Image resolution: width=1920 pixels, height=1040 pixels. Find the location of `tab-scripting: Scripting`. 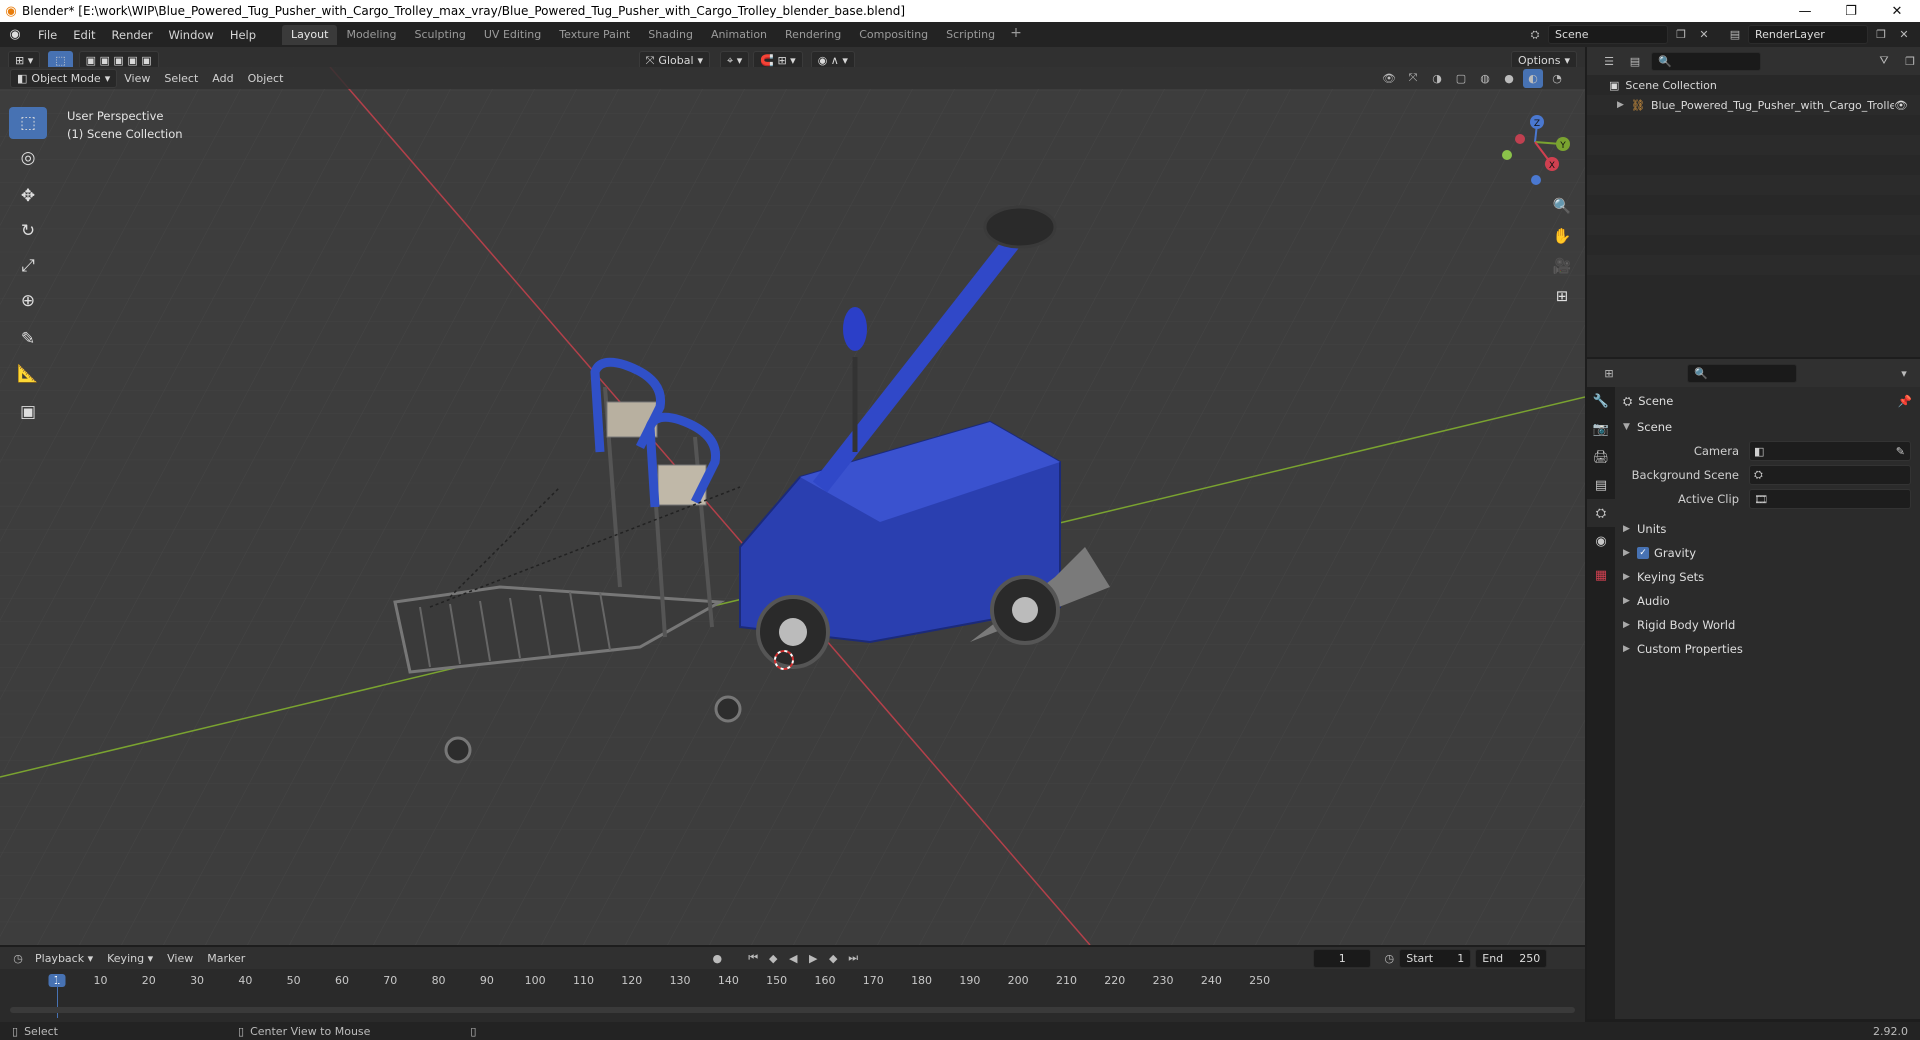

tab-scripting: Scripting is located at coordinates (970, 35).